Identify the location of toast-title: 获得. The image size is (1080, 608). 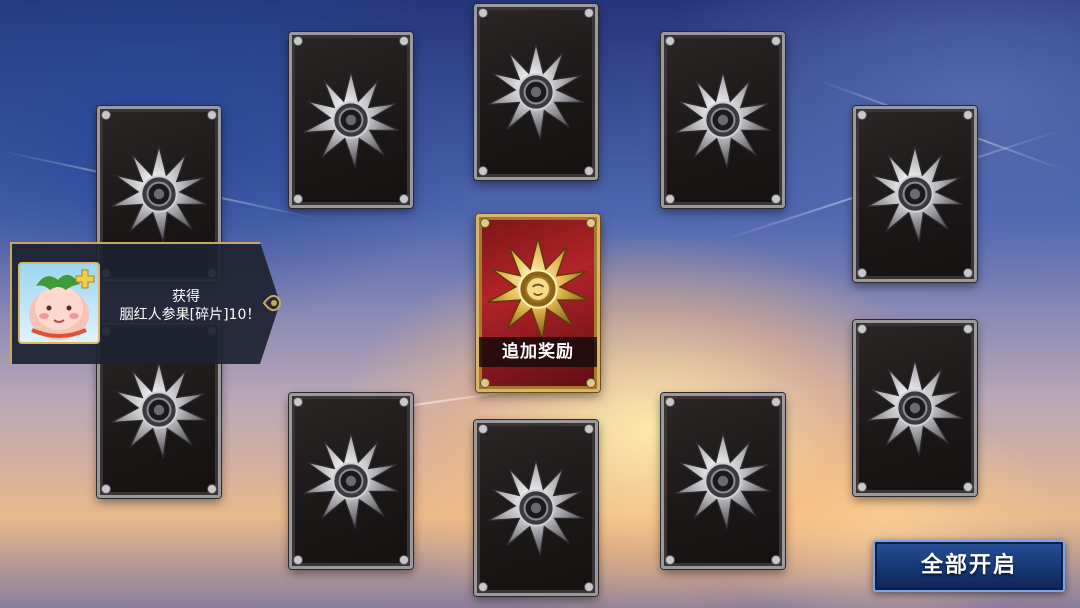
(186, 297).